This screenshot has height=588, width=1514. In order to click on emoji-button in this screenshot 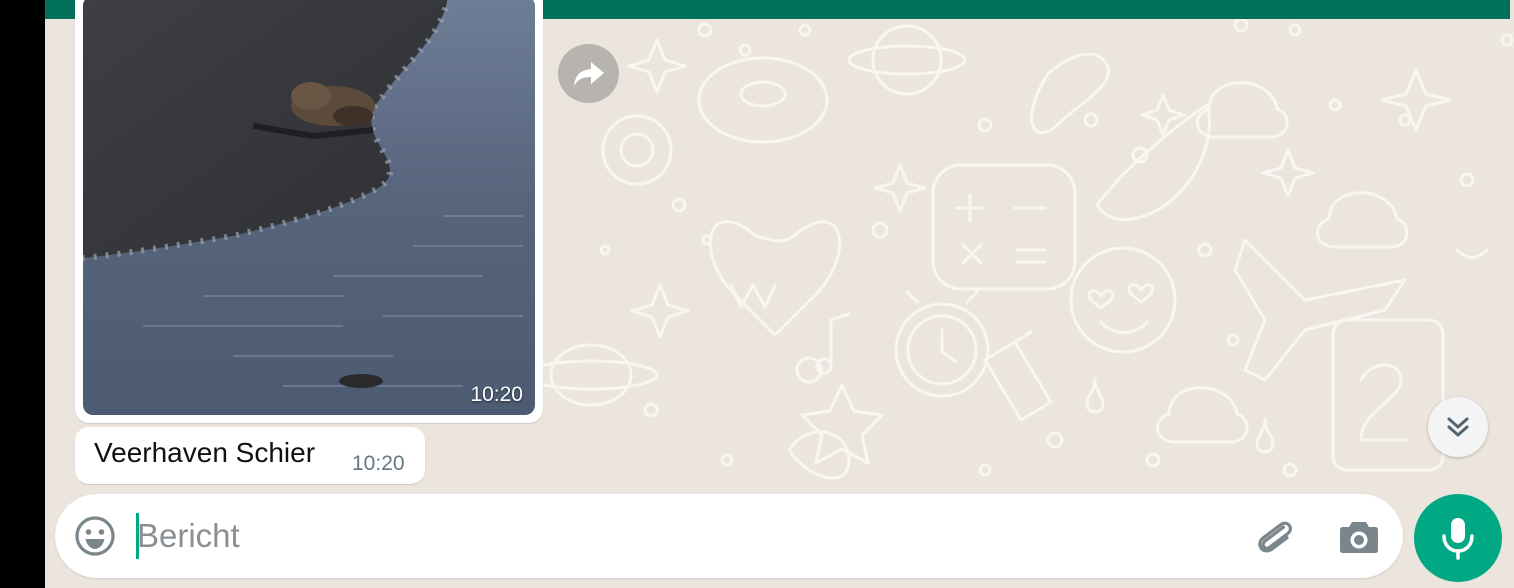, I will do `click(95, 536)`.